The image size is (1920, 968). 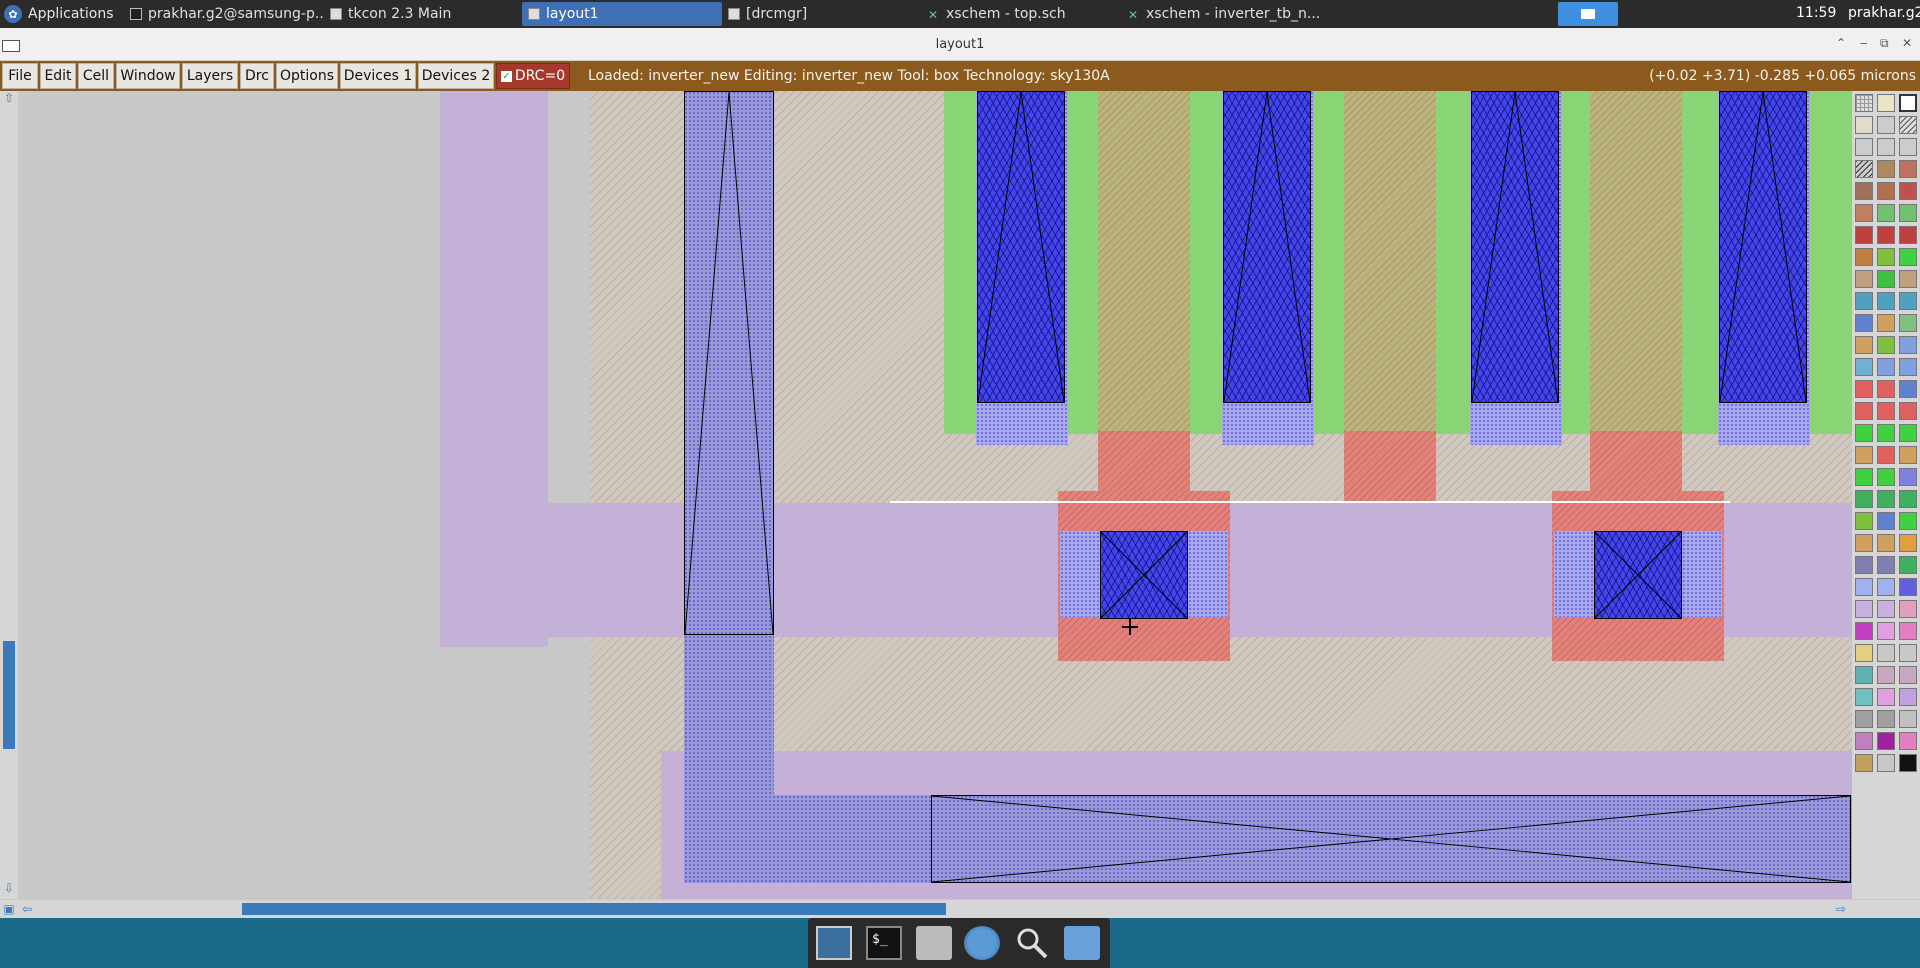 What do you see at coordinates (422, 14) in the screenshot?
I see `task-tkcon: tkcon 2.3 Main` at bounding box center [422, 14].